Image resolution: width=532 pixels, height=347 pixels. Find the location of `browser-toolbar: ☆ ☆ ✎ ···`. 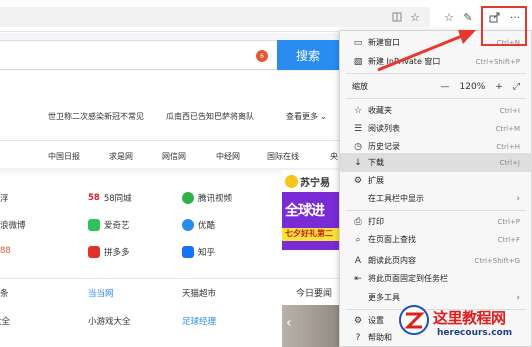

browser-toolbar: ☆ ☆ ✎ ··· is located at coordinates (266, 16).